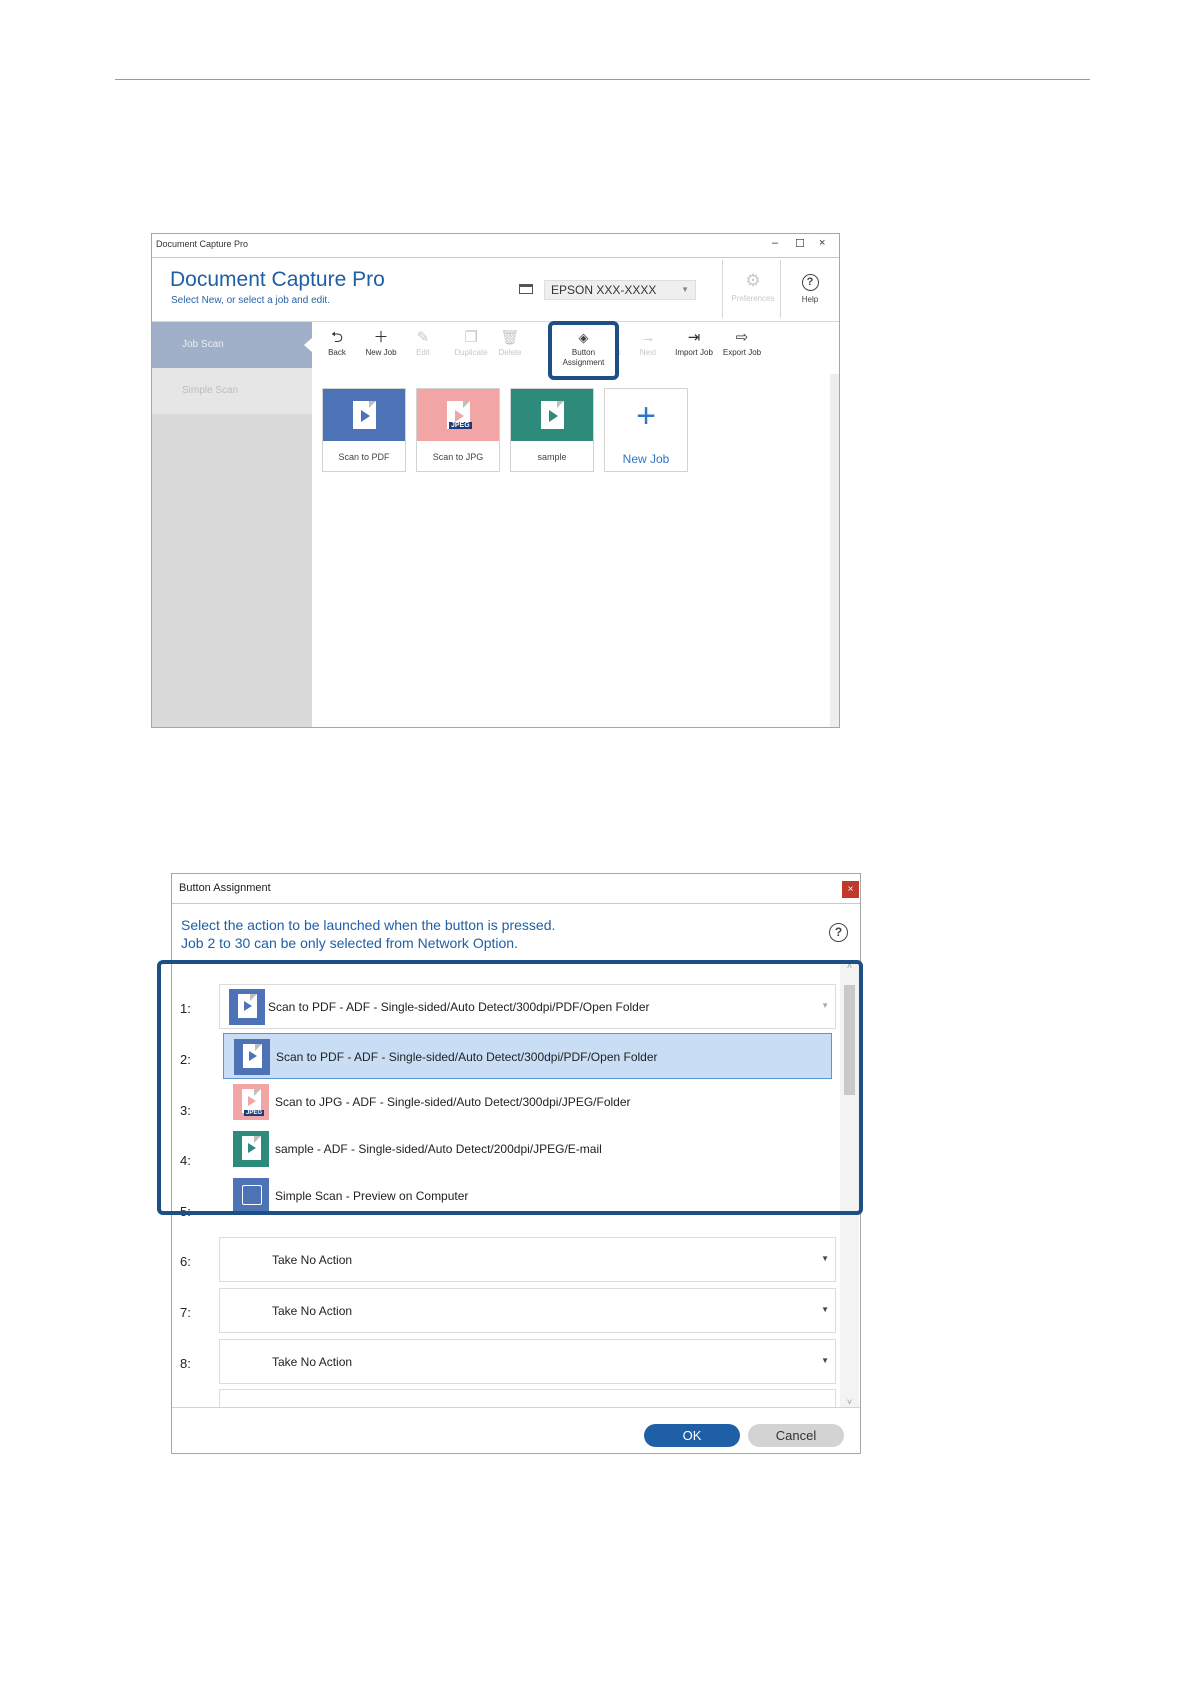 Image resolution: width=1190 pixels, height=1684 pixels. I want to click on gear-icon: ⚙, so click(753, 280).